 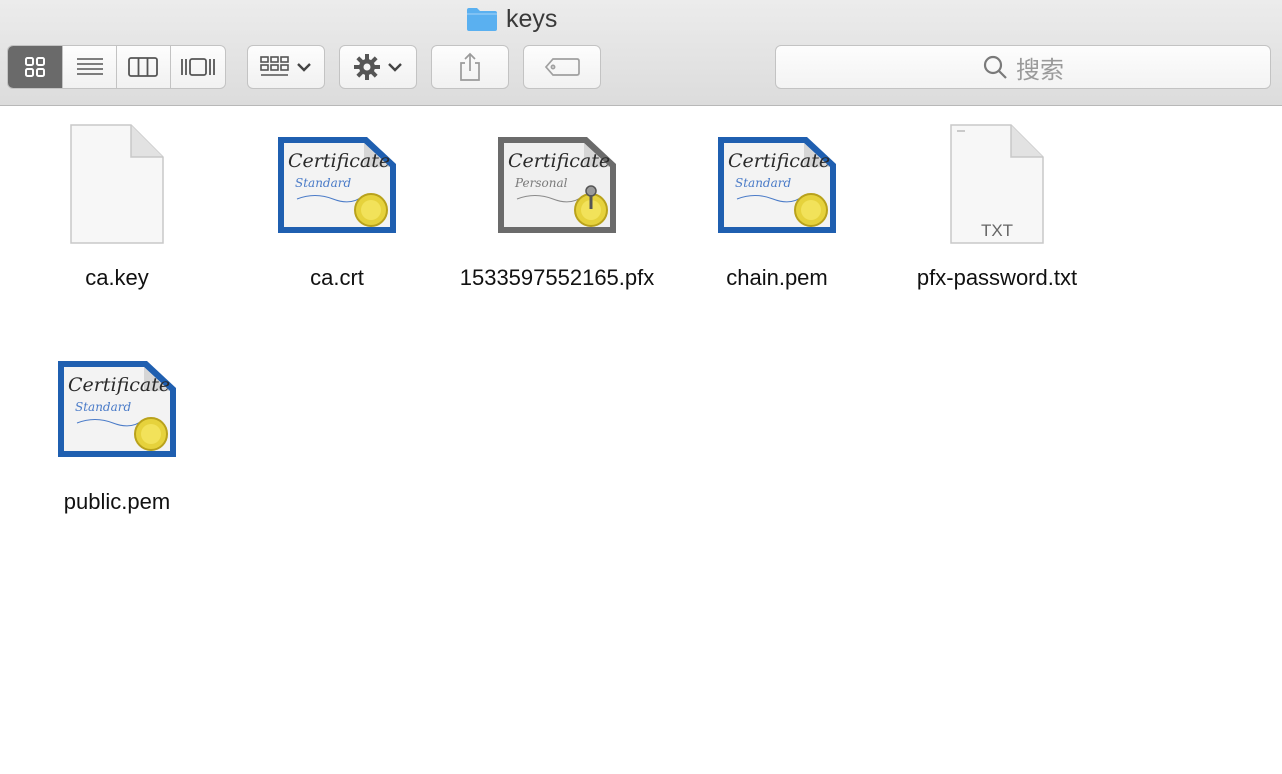 What do you see at coordinates (532, 18) in the screenshot?
I see `window-title: keys` at bounding box center [532, 18].